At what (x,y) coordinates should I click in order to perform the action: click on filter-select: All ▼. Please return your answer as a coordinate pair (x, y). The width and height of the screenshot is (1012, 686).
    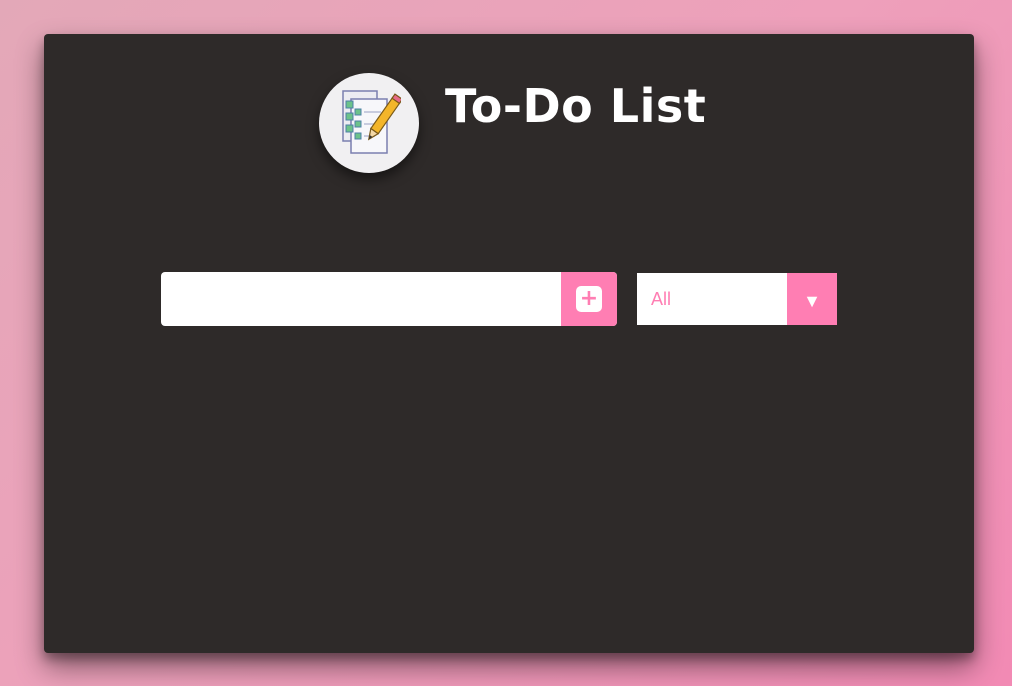
    Looking at the image, I should click on (737, 299).